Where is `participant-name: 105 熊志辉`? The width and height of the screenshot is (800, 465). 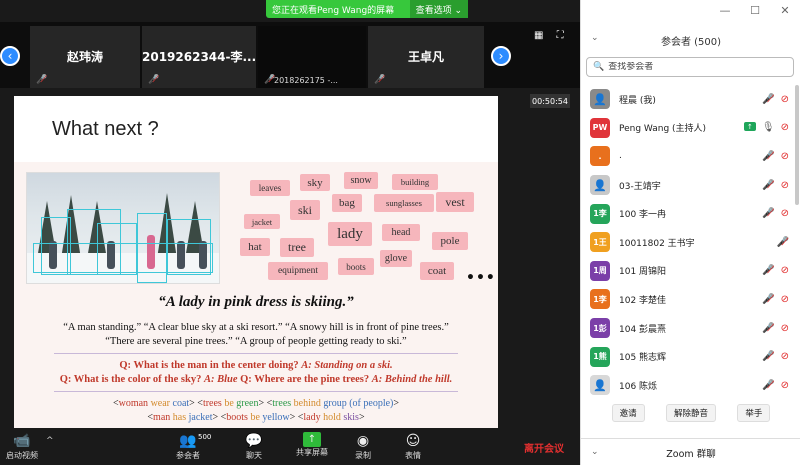 participant-name: 105 熊志辉 is located at coordinates (643, 358).